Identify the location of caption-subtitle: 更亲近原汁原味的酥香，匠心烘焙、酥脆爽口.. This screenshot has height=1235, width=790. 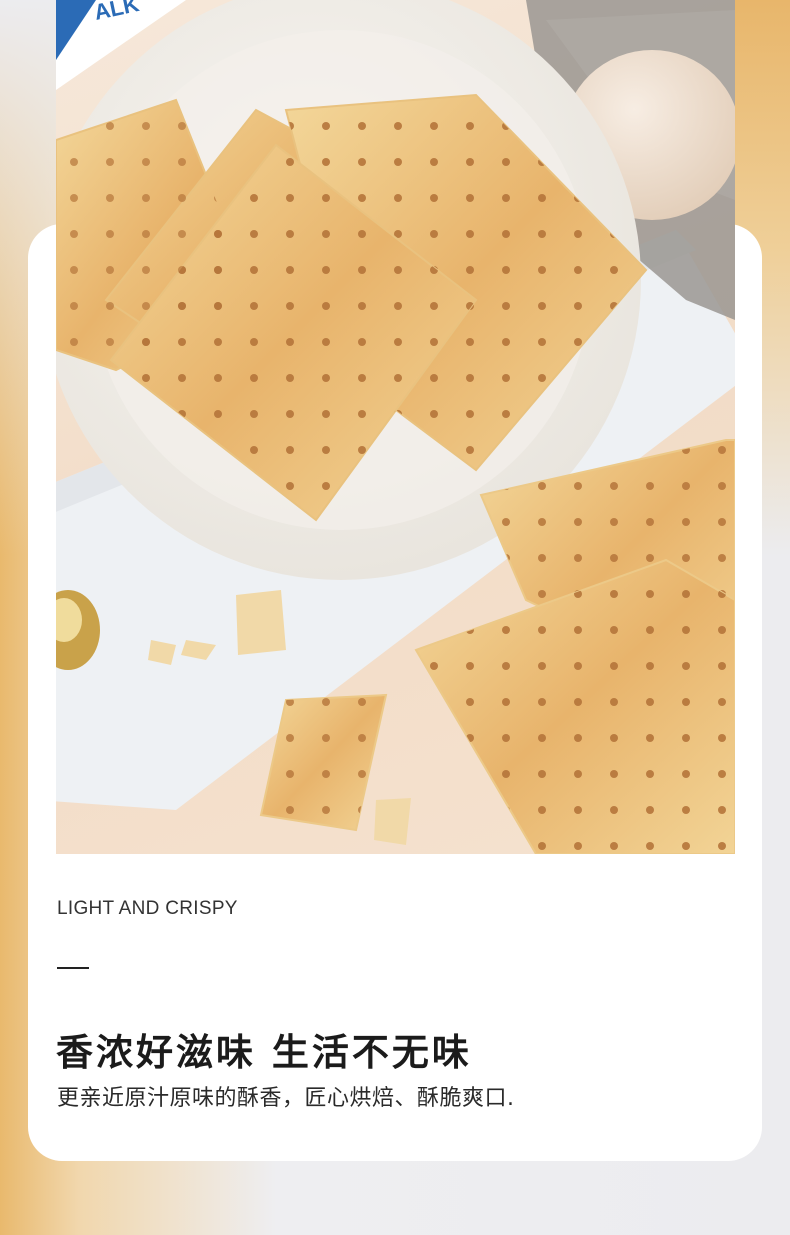
(286, 1098).